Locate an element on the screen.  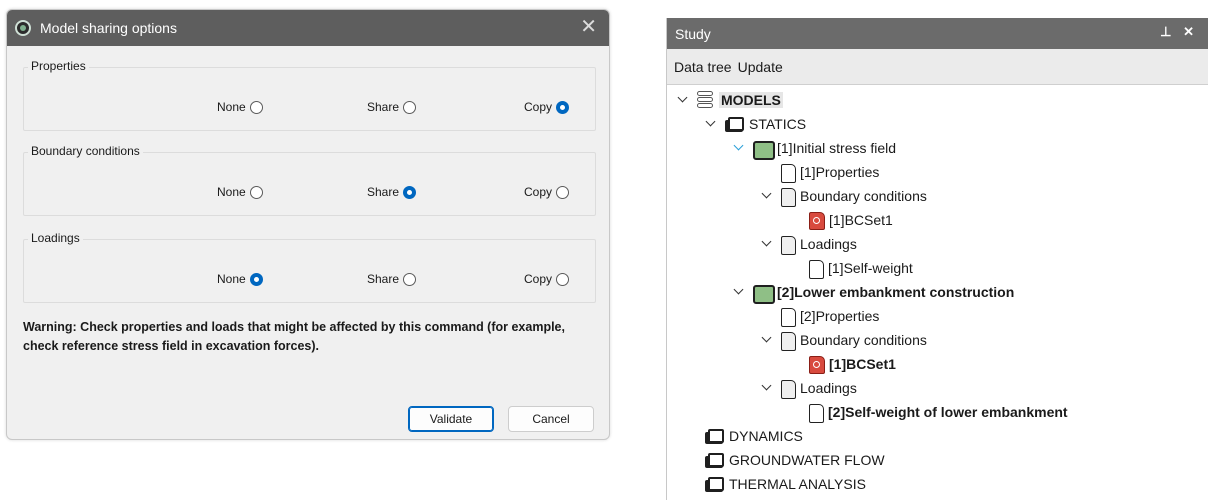
bc-share-radio is located at coordinates (410, 192).